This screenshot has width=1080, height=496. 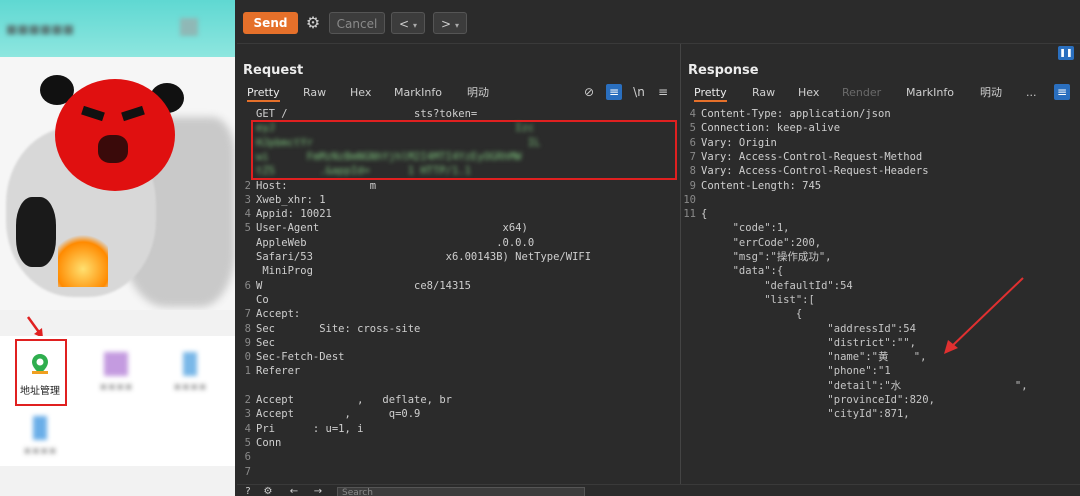 I want to click on history-forward-button: > ▾, so click(x=450, y=23).